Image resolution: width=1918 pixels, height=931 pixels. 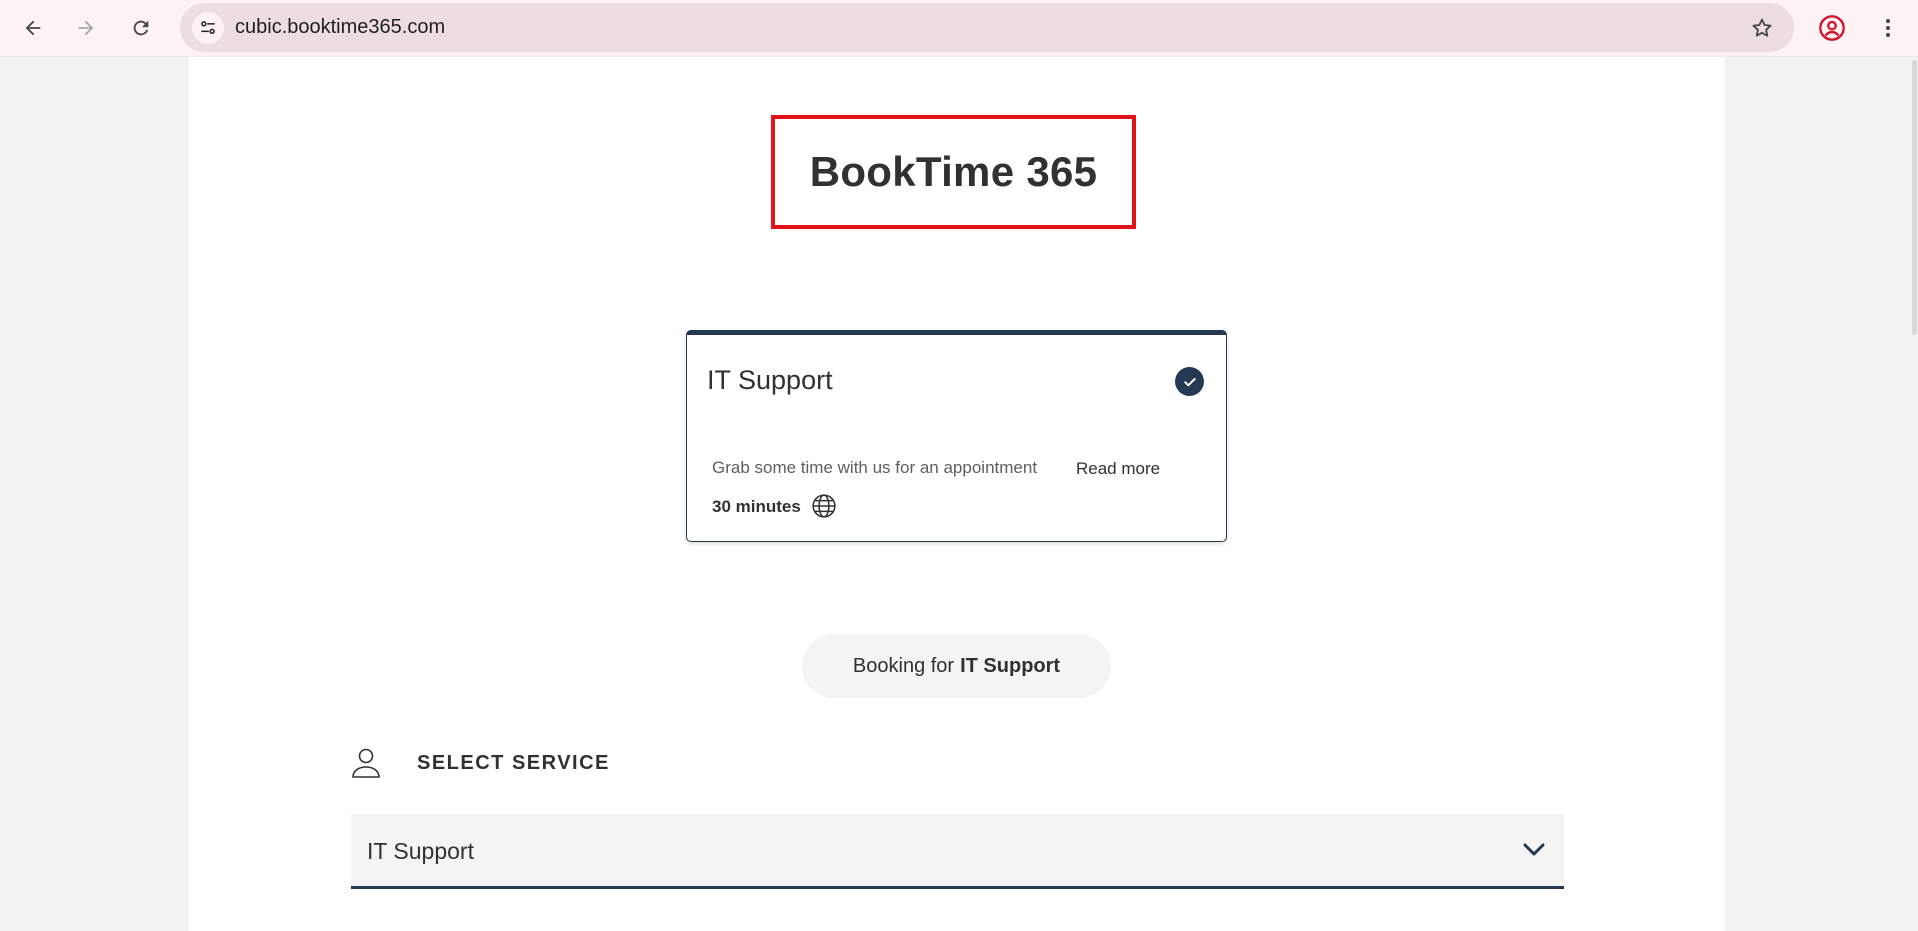 What do you see at coordinates (651, 763) in the screenshot?
I see `select-service-header: SELECT SERVICE` at bounding box center [651, 763].